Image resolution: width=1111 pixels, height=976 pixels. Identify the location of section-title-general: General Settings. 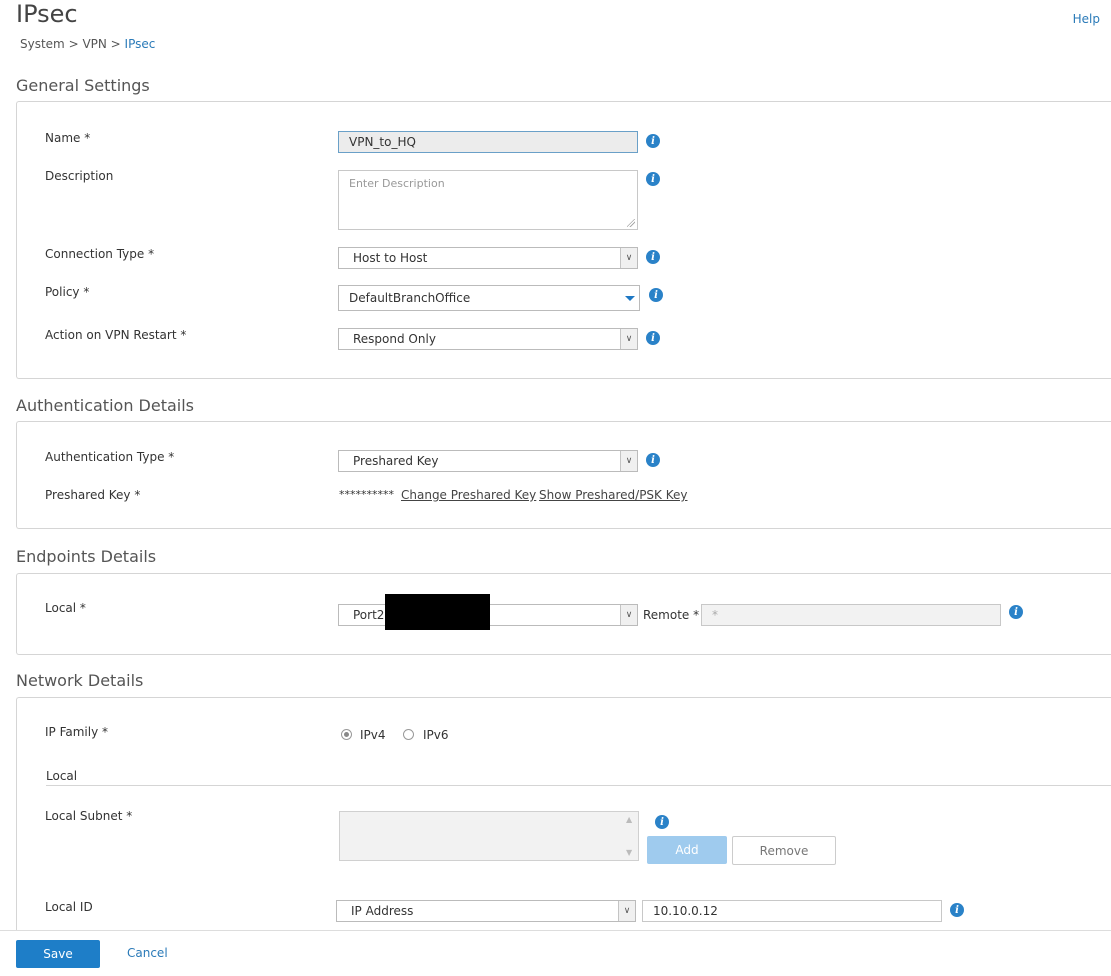
(83, 85).